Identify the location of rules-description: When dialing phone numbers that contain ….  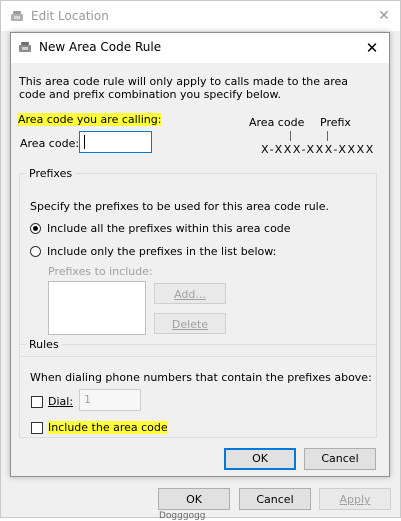
(201, 377).